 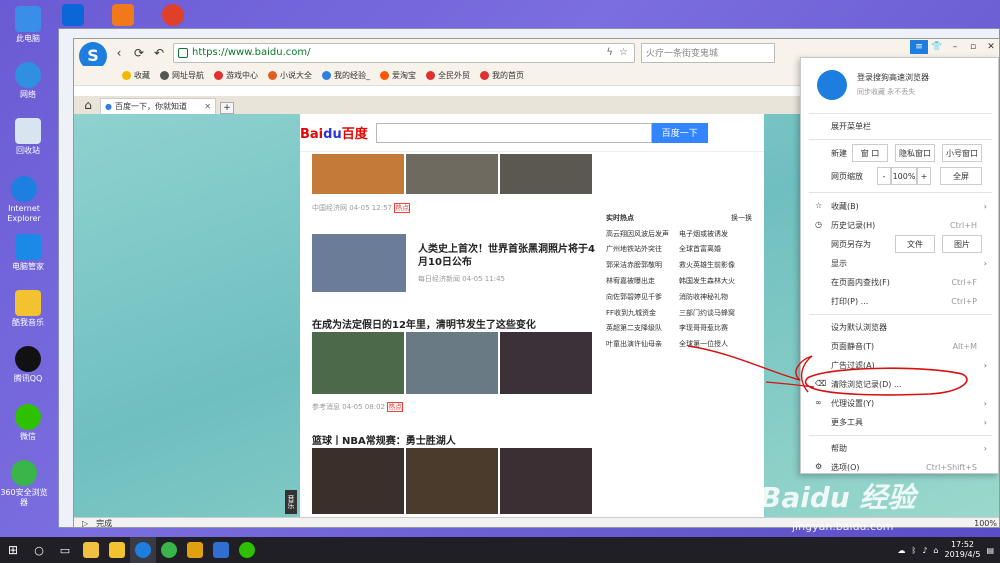 I want to click on 360-icon, so click(x=169, y=550).